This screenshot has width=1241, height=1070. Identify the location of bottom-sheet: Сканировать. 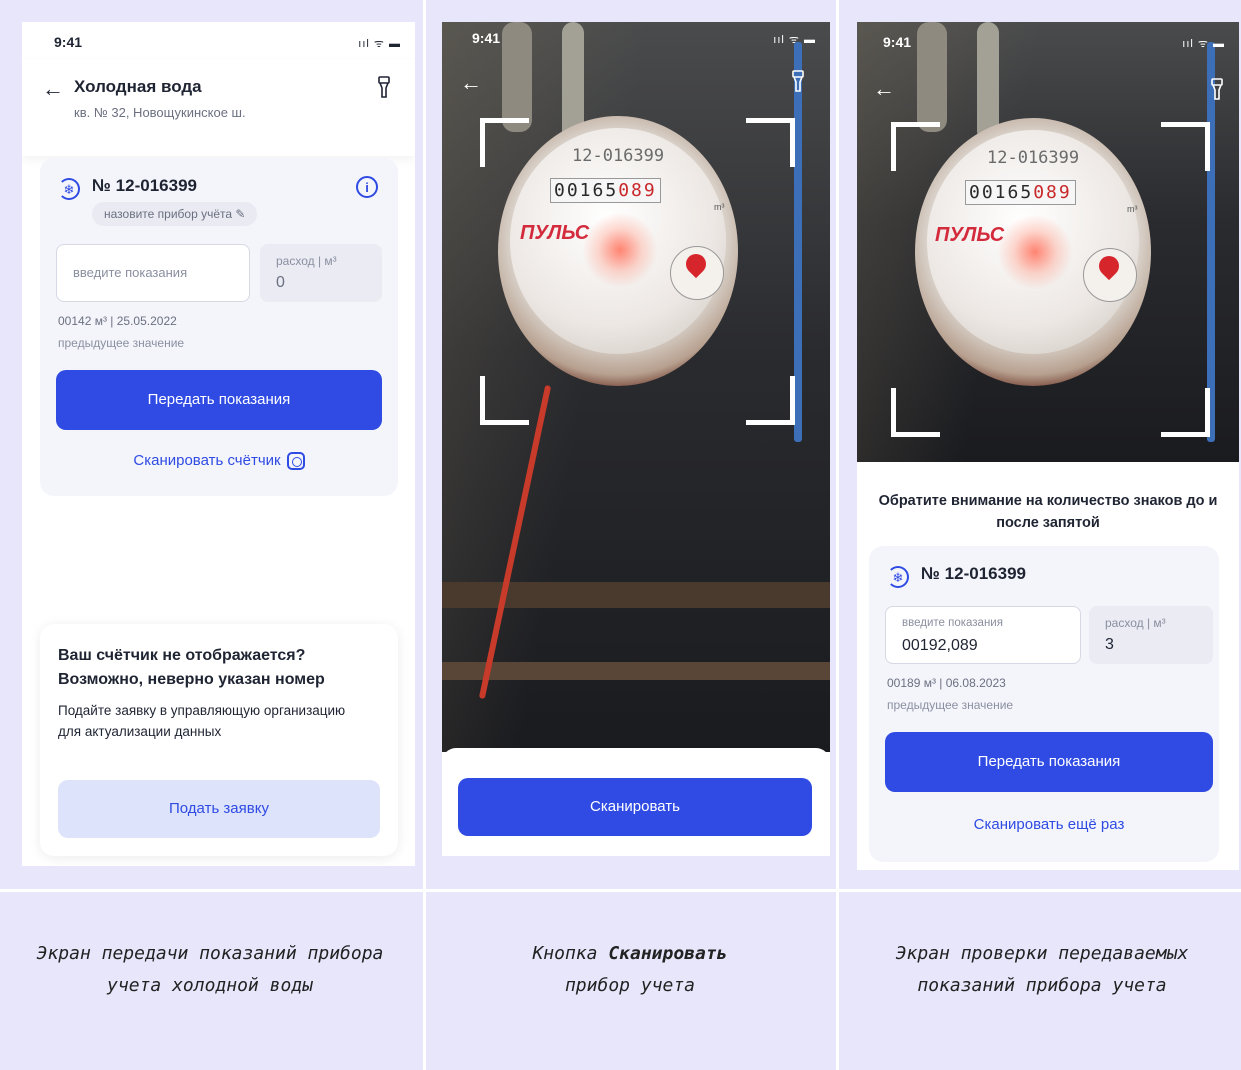
(636, 802).